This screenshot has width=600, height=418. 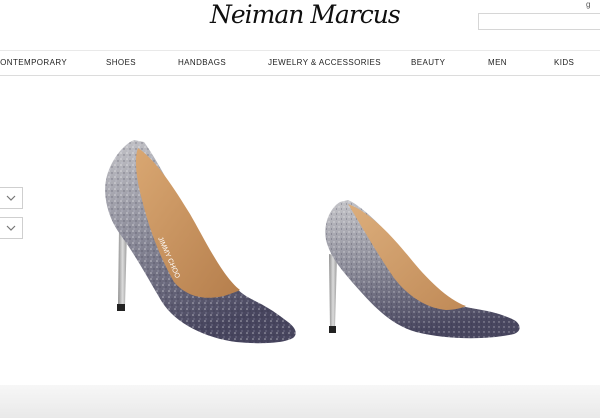 I want to click on nav-item-kids: KIDS, so click(x=564, y=63).